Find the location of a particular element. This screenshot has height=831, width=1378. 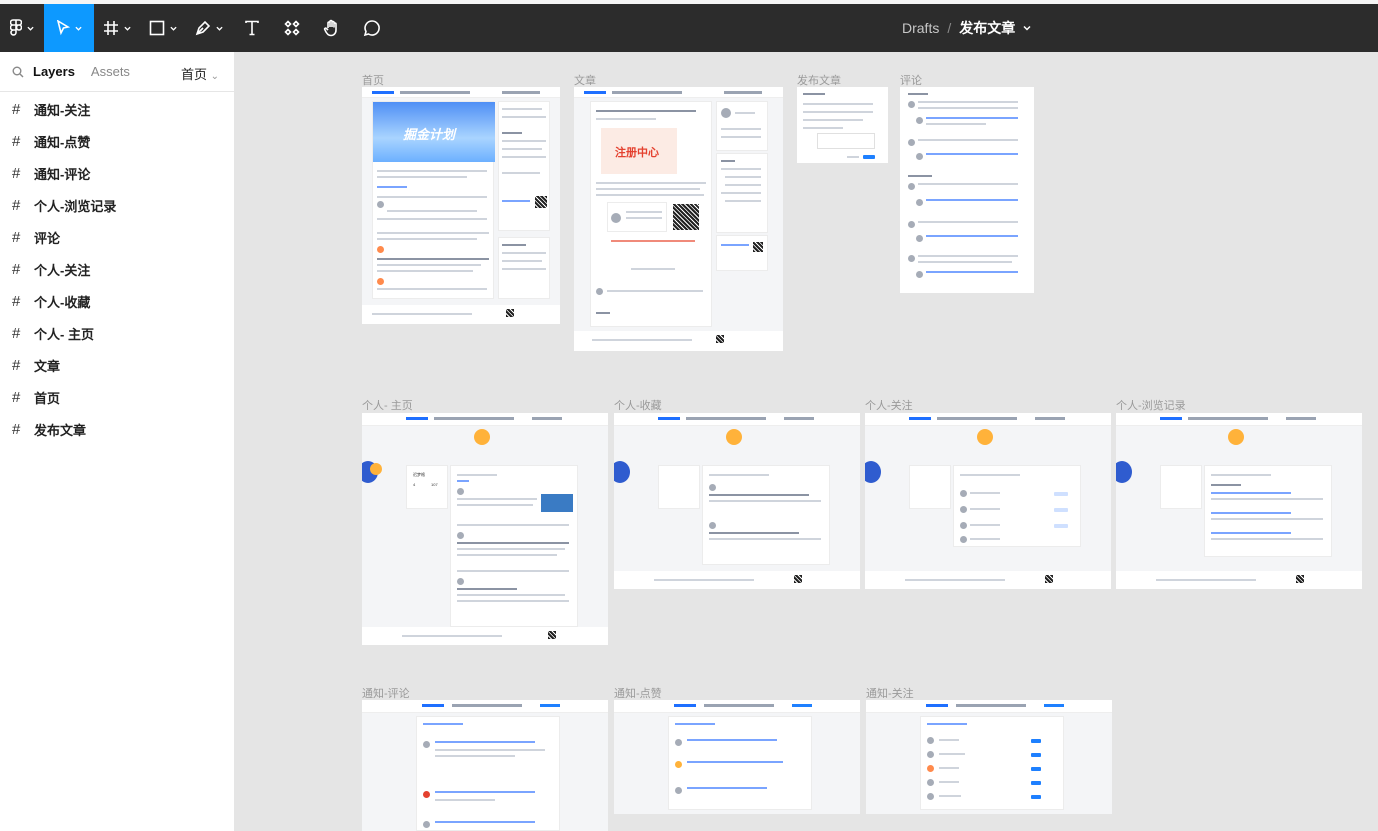

layer-item: # 文章 is located at coordinates (117, 365).